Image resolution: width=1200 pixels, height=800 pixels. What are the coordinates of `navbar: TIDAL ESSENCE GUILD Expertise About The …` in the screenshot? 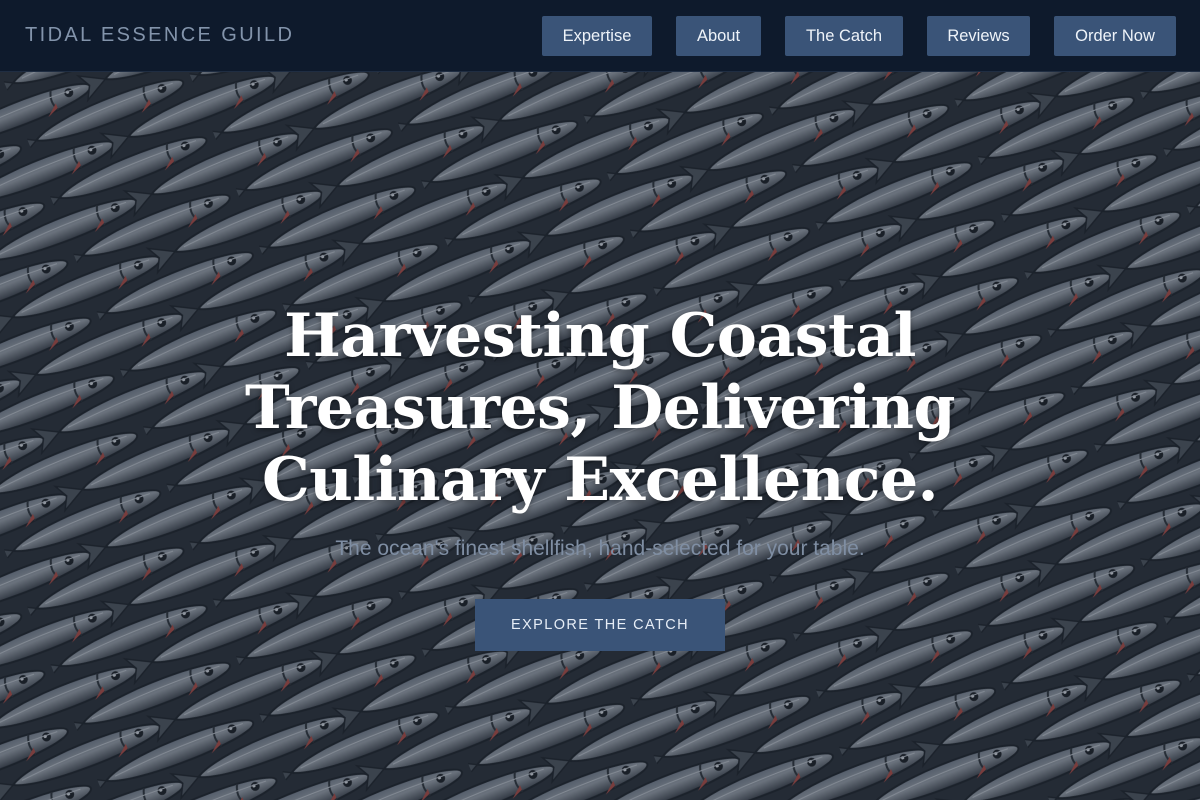 It's located at (600, 36).